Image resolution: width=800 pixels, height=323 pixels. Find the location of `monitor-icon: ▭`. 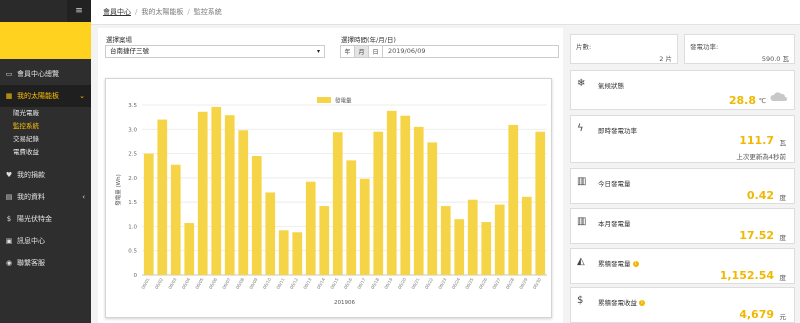

monitor-icon: ▭ is located at coordinates (9, 74).